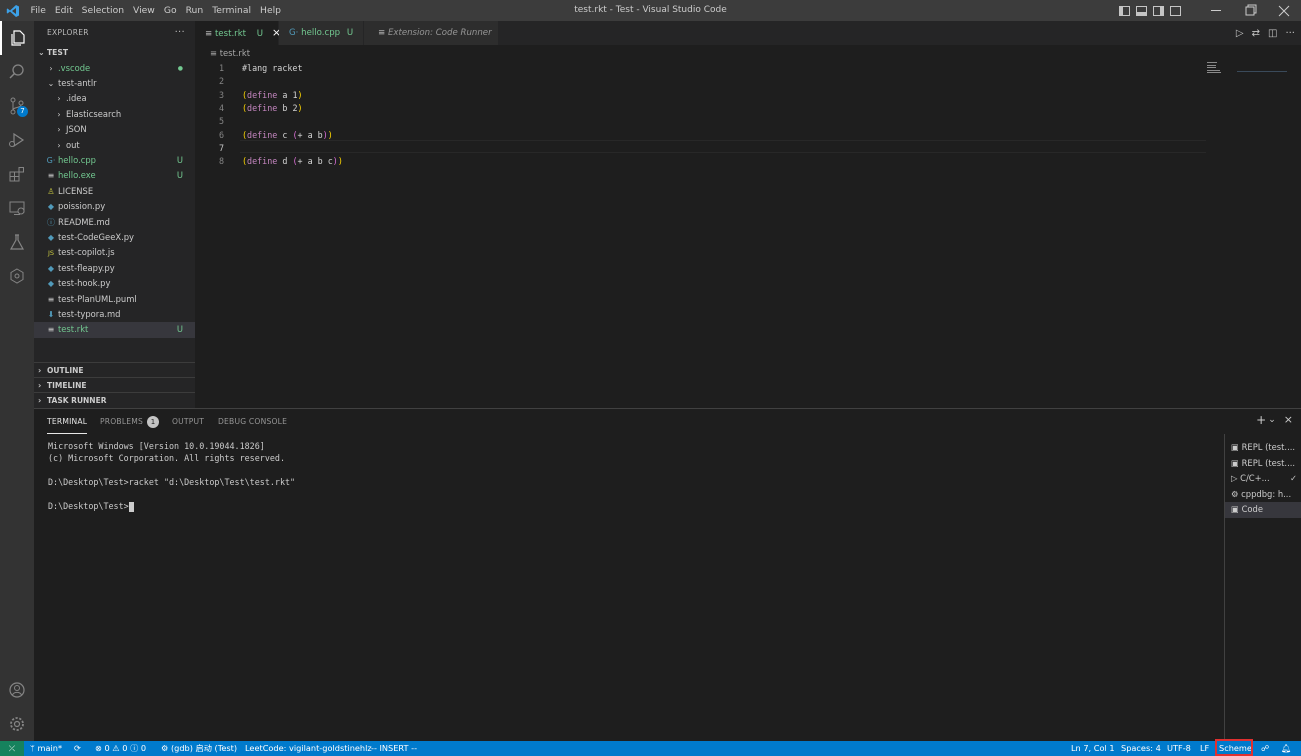  Describe the element at coordinates (1204, 748) in the screenshot. I see `end-of-line: LF` at that location.